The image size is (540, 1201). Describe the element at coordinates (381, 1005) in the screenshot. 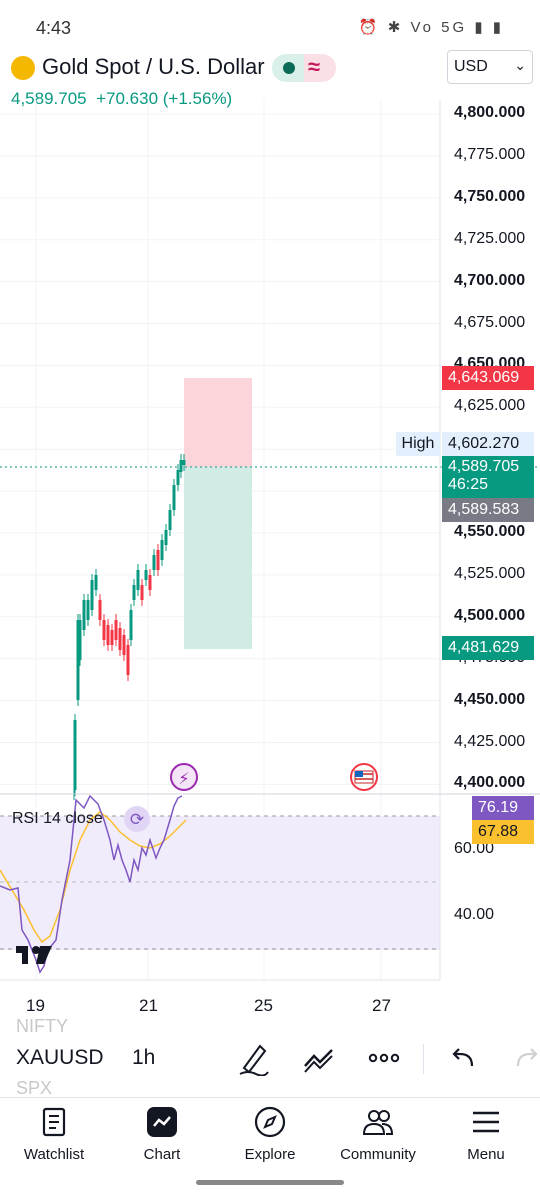

I see `time-tick-27: 27` at that location.